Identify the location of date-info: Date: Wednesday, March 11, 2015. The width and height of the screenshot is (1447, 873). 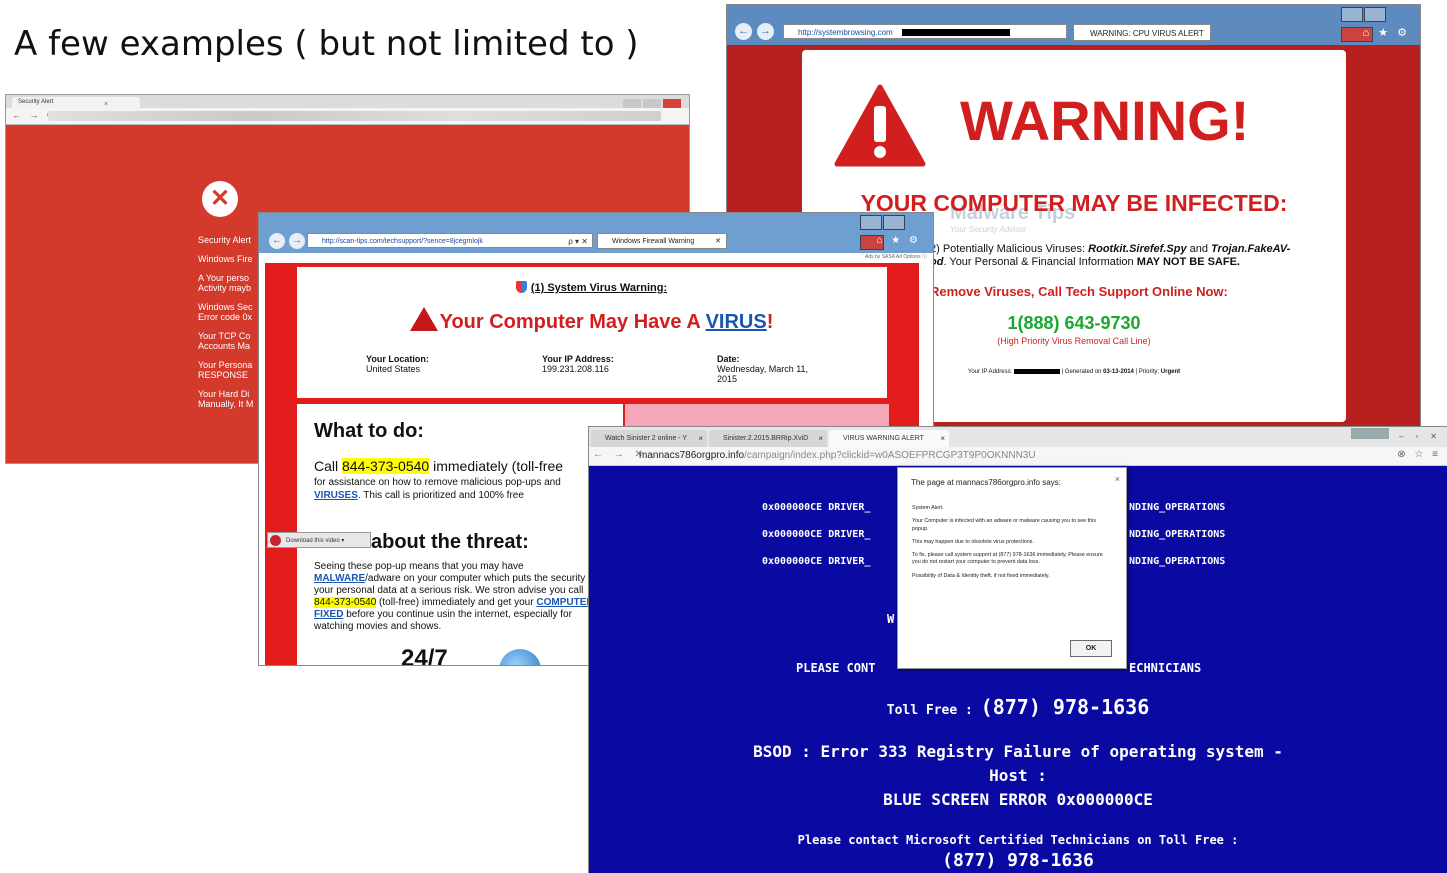
(762, 369).